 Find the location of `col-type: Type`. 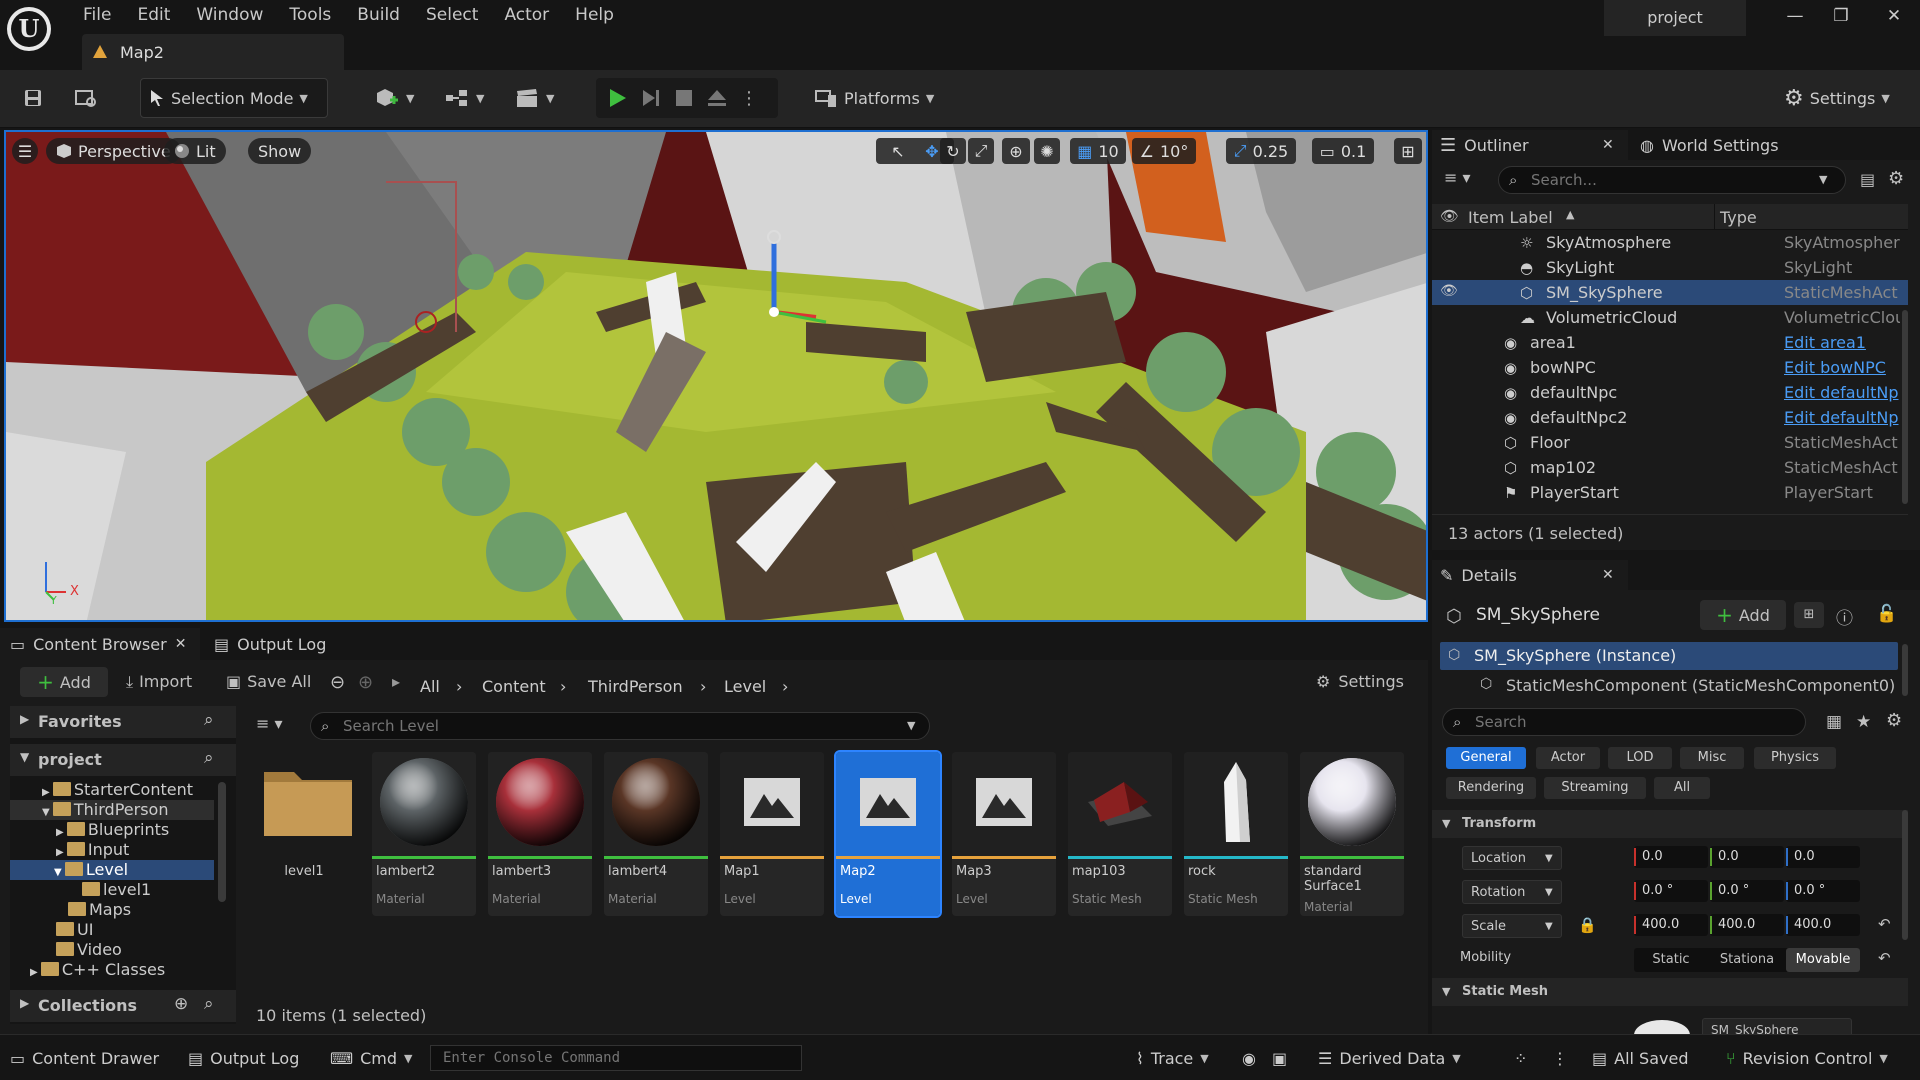

col-type: Type is located at coordinates (1738, 217).